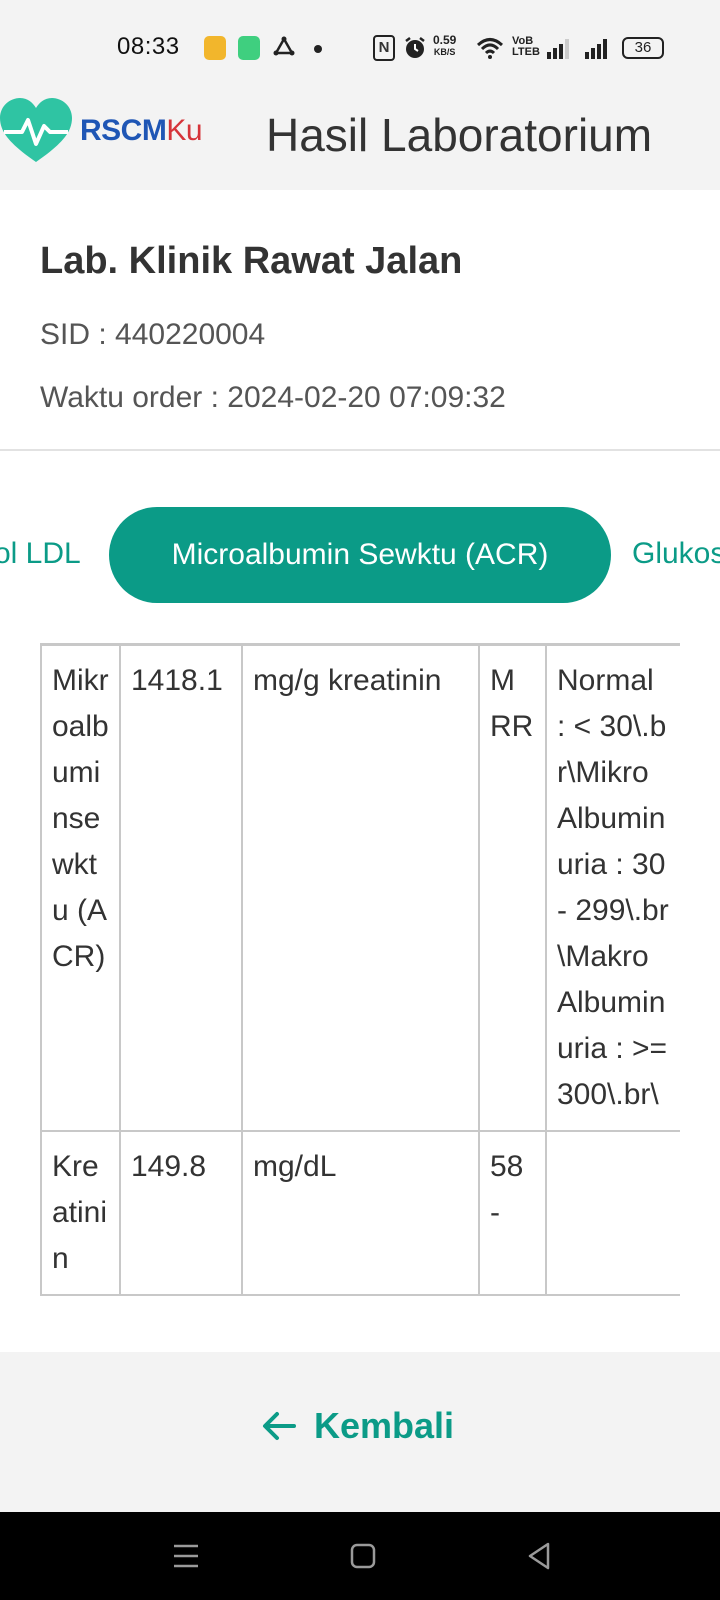 Image resolution: width=720 pixels, height=1600 pixels. Describe the element at coordinates (36, 130) in the screenshot. I see `heart-logo-icon` at that location.